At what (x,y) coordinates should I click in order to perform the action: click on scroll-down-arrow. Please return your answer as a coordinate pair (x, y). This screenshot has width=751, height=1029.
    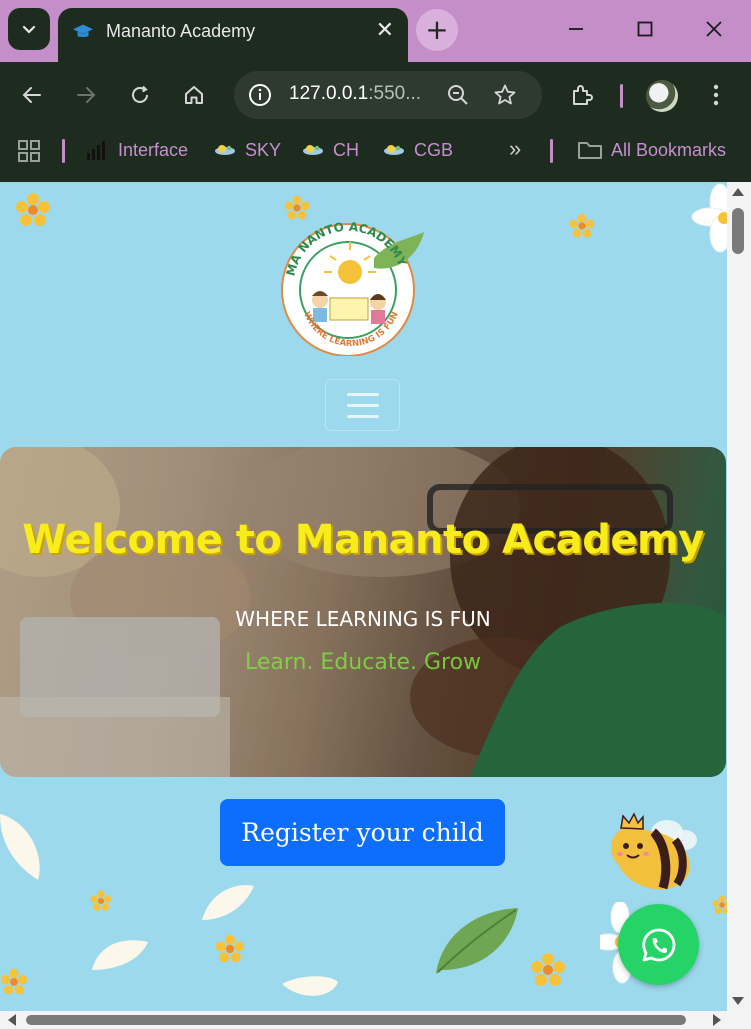
    Looking at the image, I should click on (738, 1001).